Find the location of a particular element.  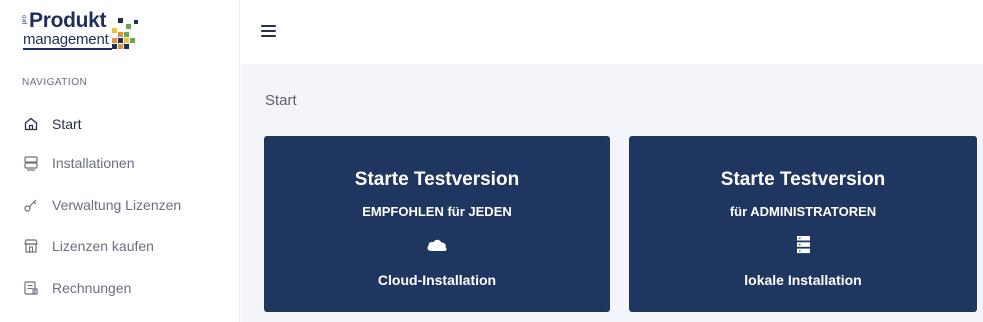

logo-word-produkt: Produkt is located at coordinates (68, 20).